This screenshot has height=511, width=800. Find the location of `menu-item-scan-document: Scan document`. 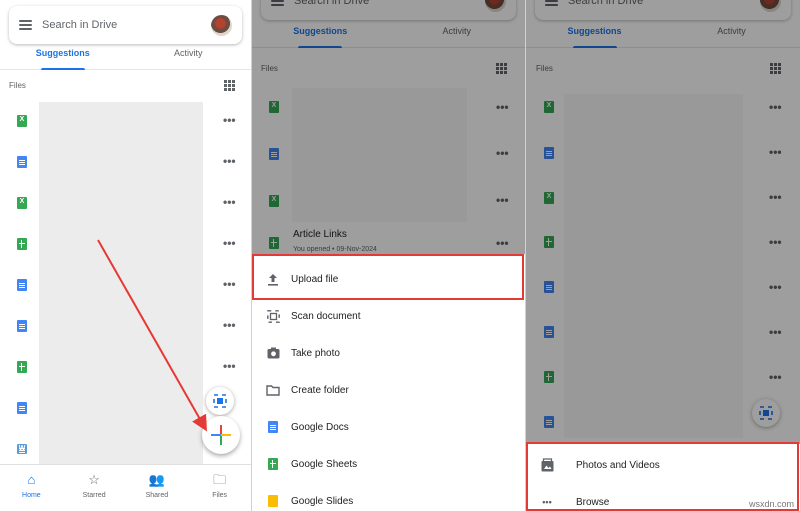

menu-item-scan-document: Scan document is located at coordinates (388, 316).